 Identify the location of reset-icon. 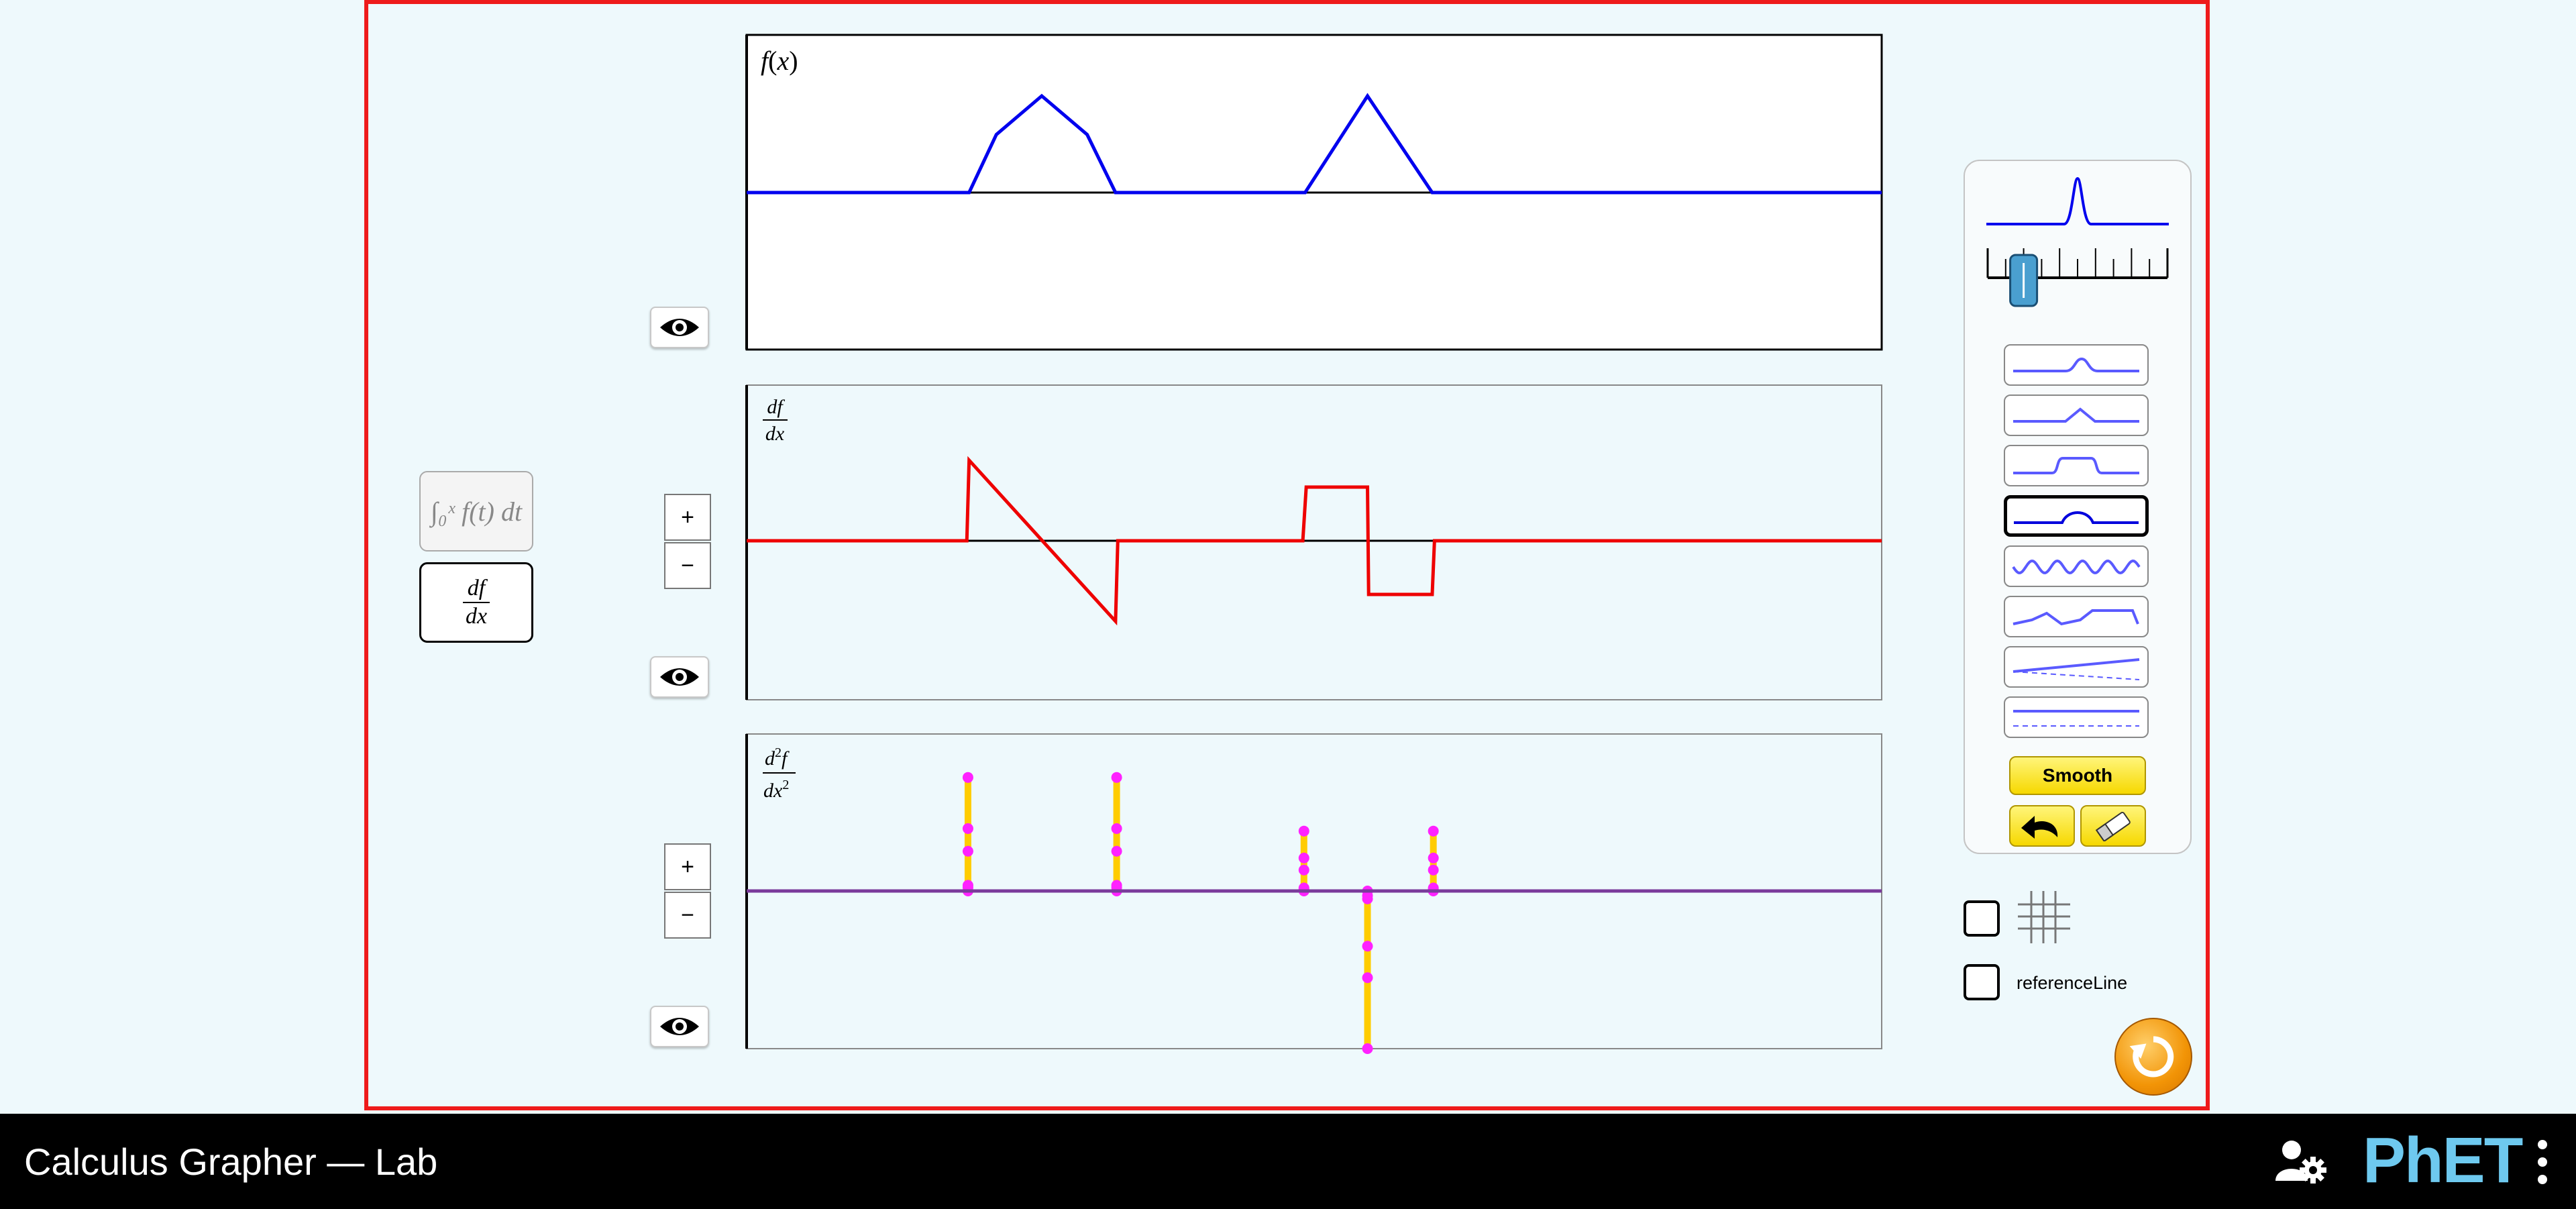
(2151, 1056).